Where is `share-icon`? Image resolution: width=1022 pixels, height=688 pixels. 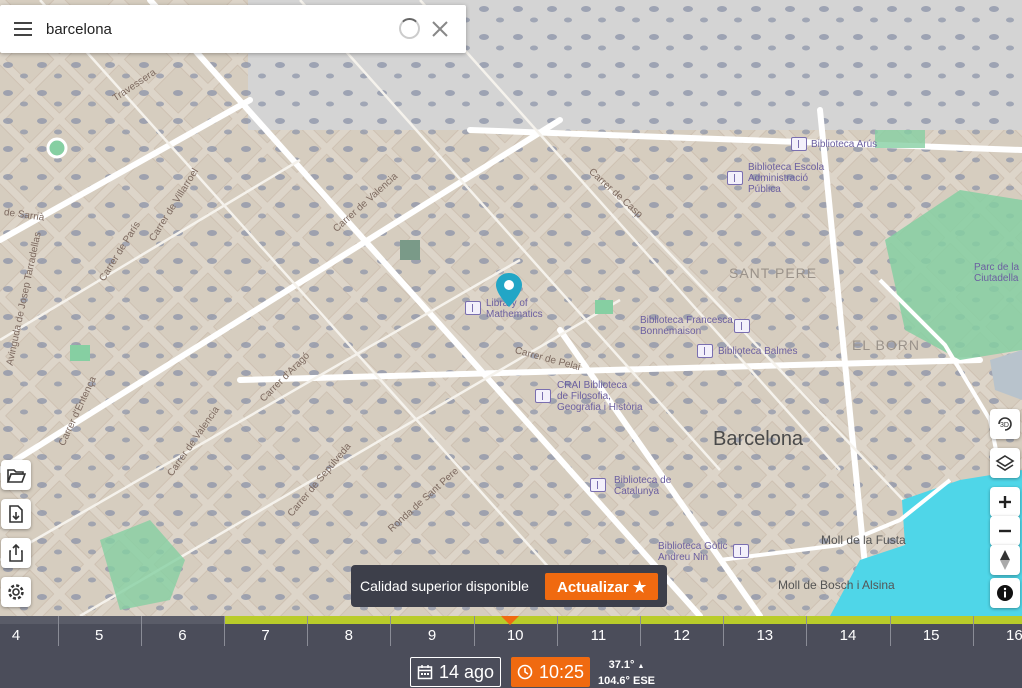
share-icon is located at coordinates (16, 552).